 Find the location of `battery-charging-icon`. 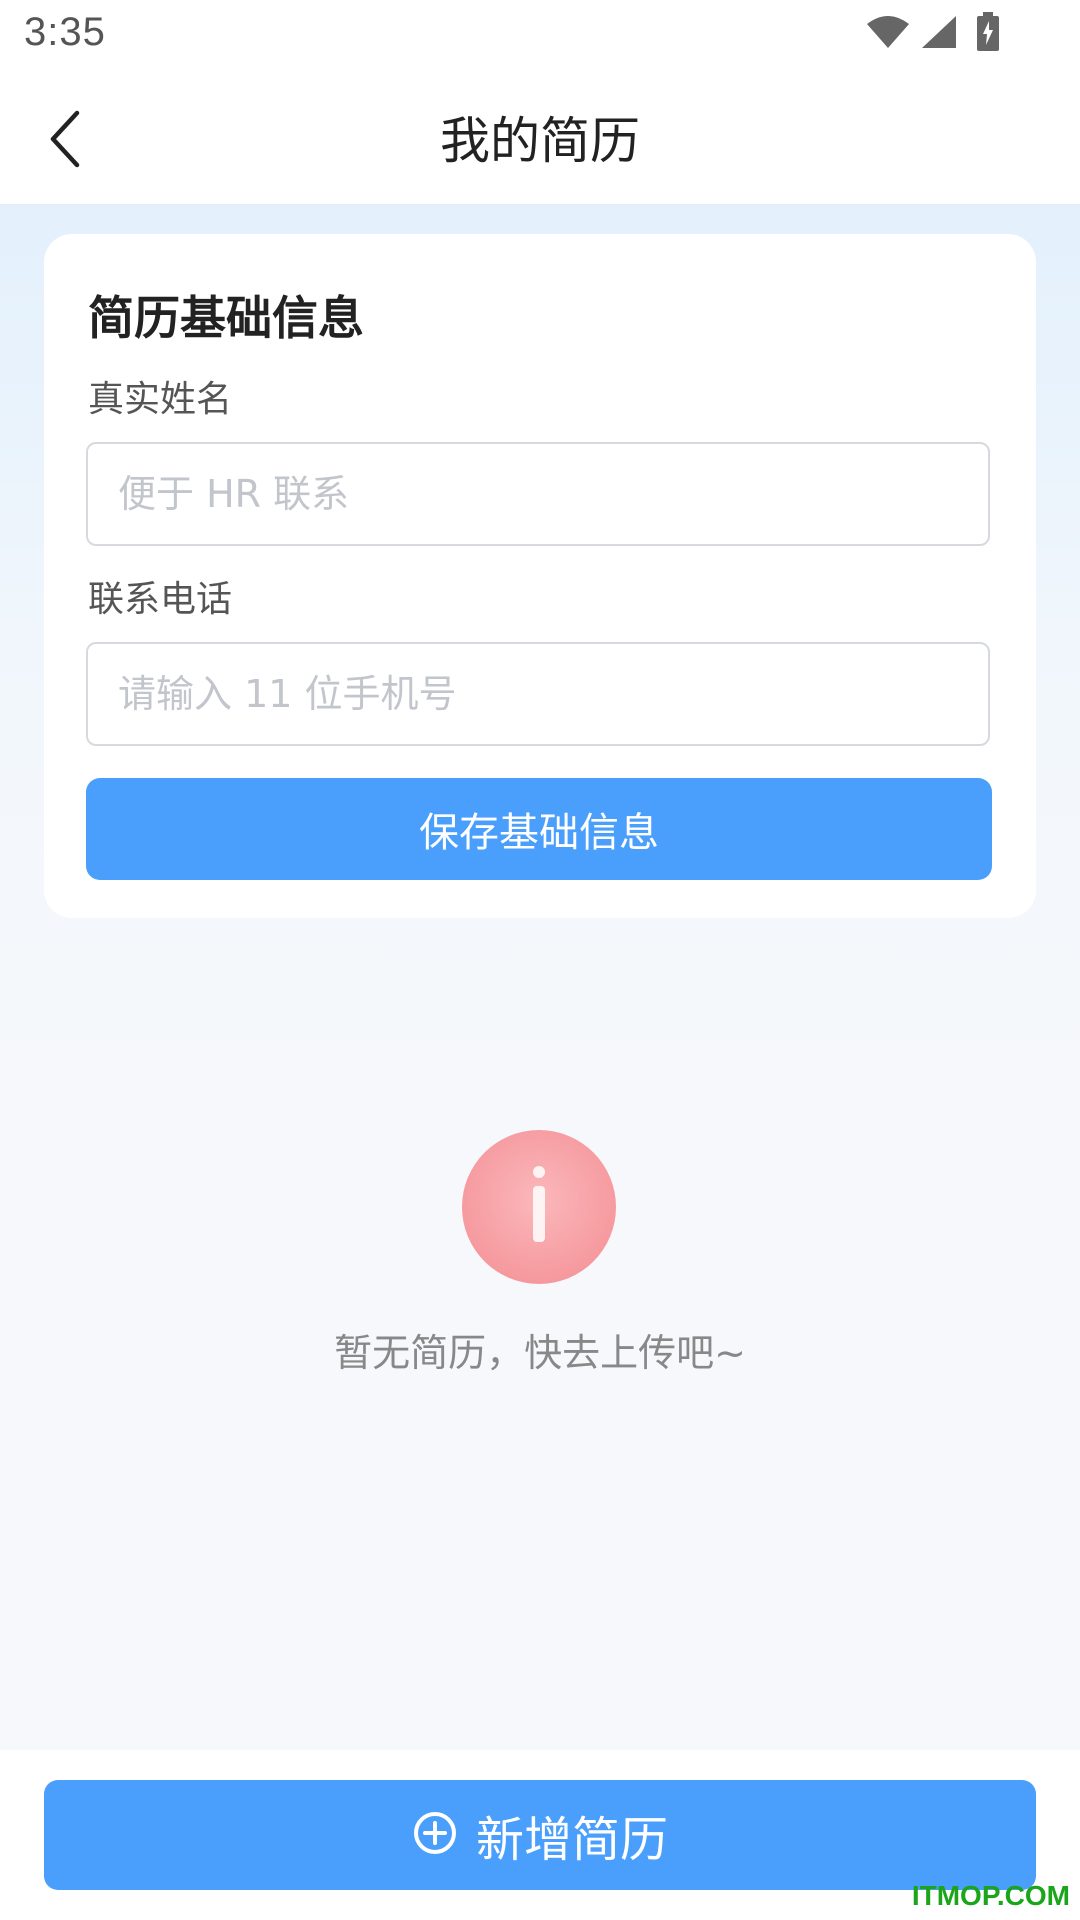

battery-charging-icon is located at coordinates (988, 34).